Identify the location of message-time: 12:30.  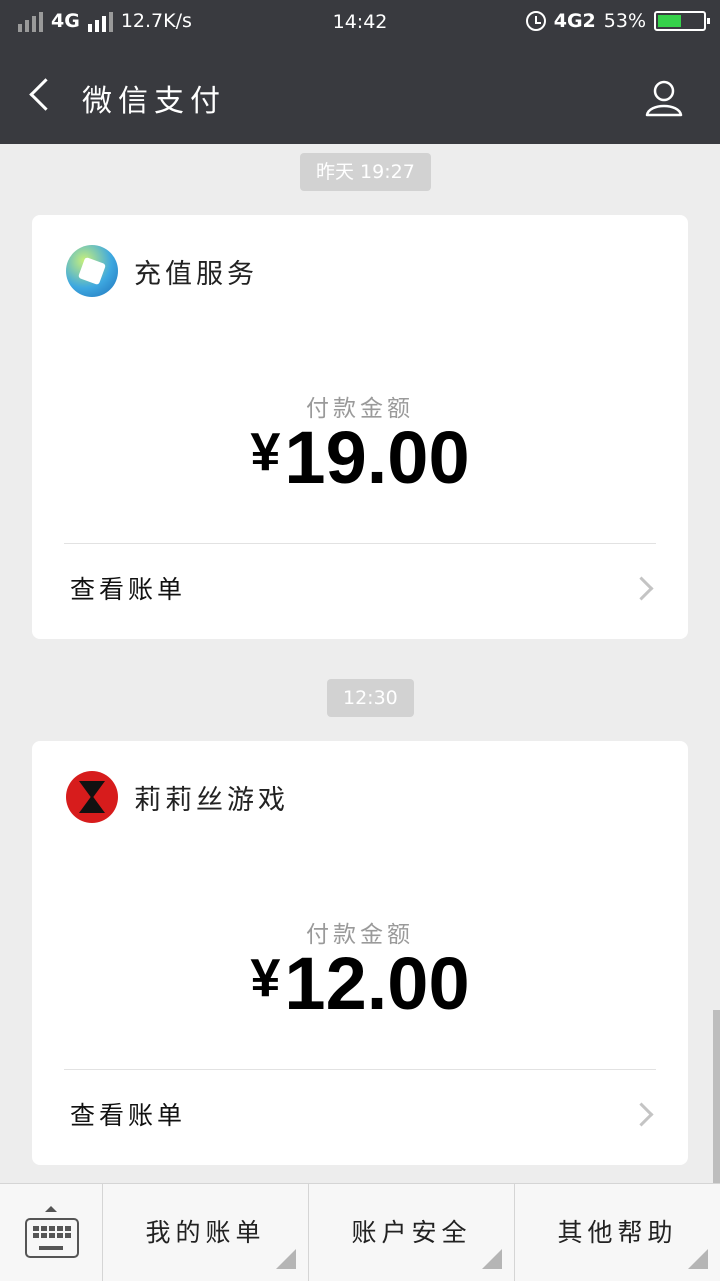
(370, 698).